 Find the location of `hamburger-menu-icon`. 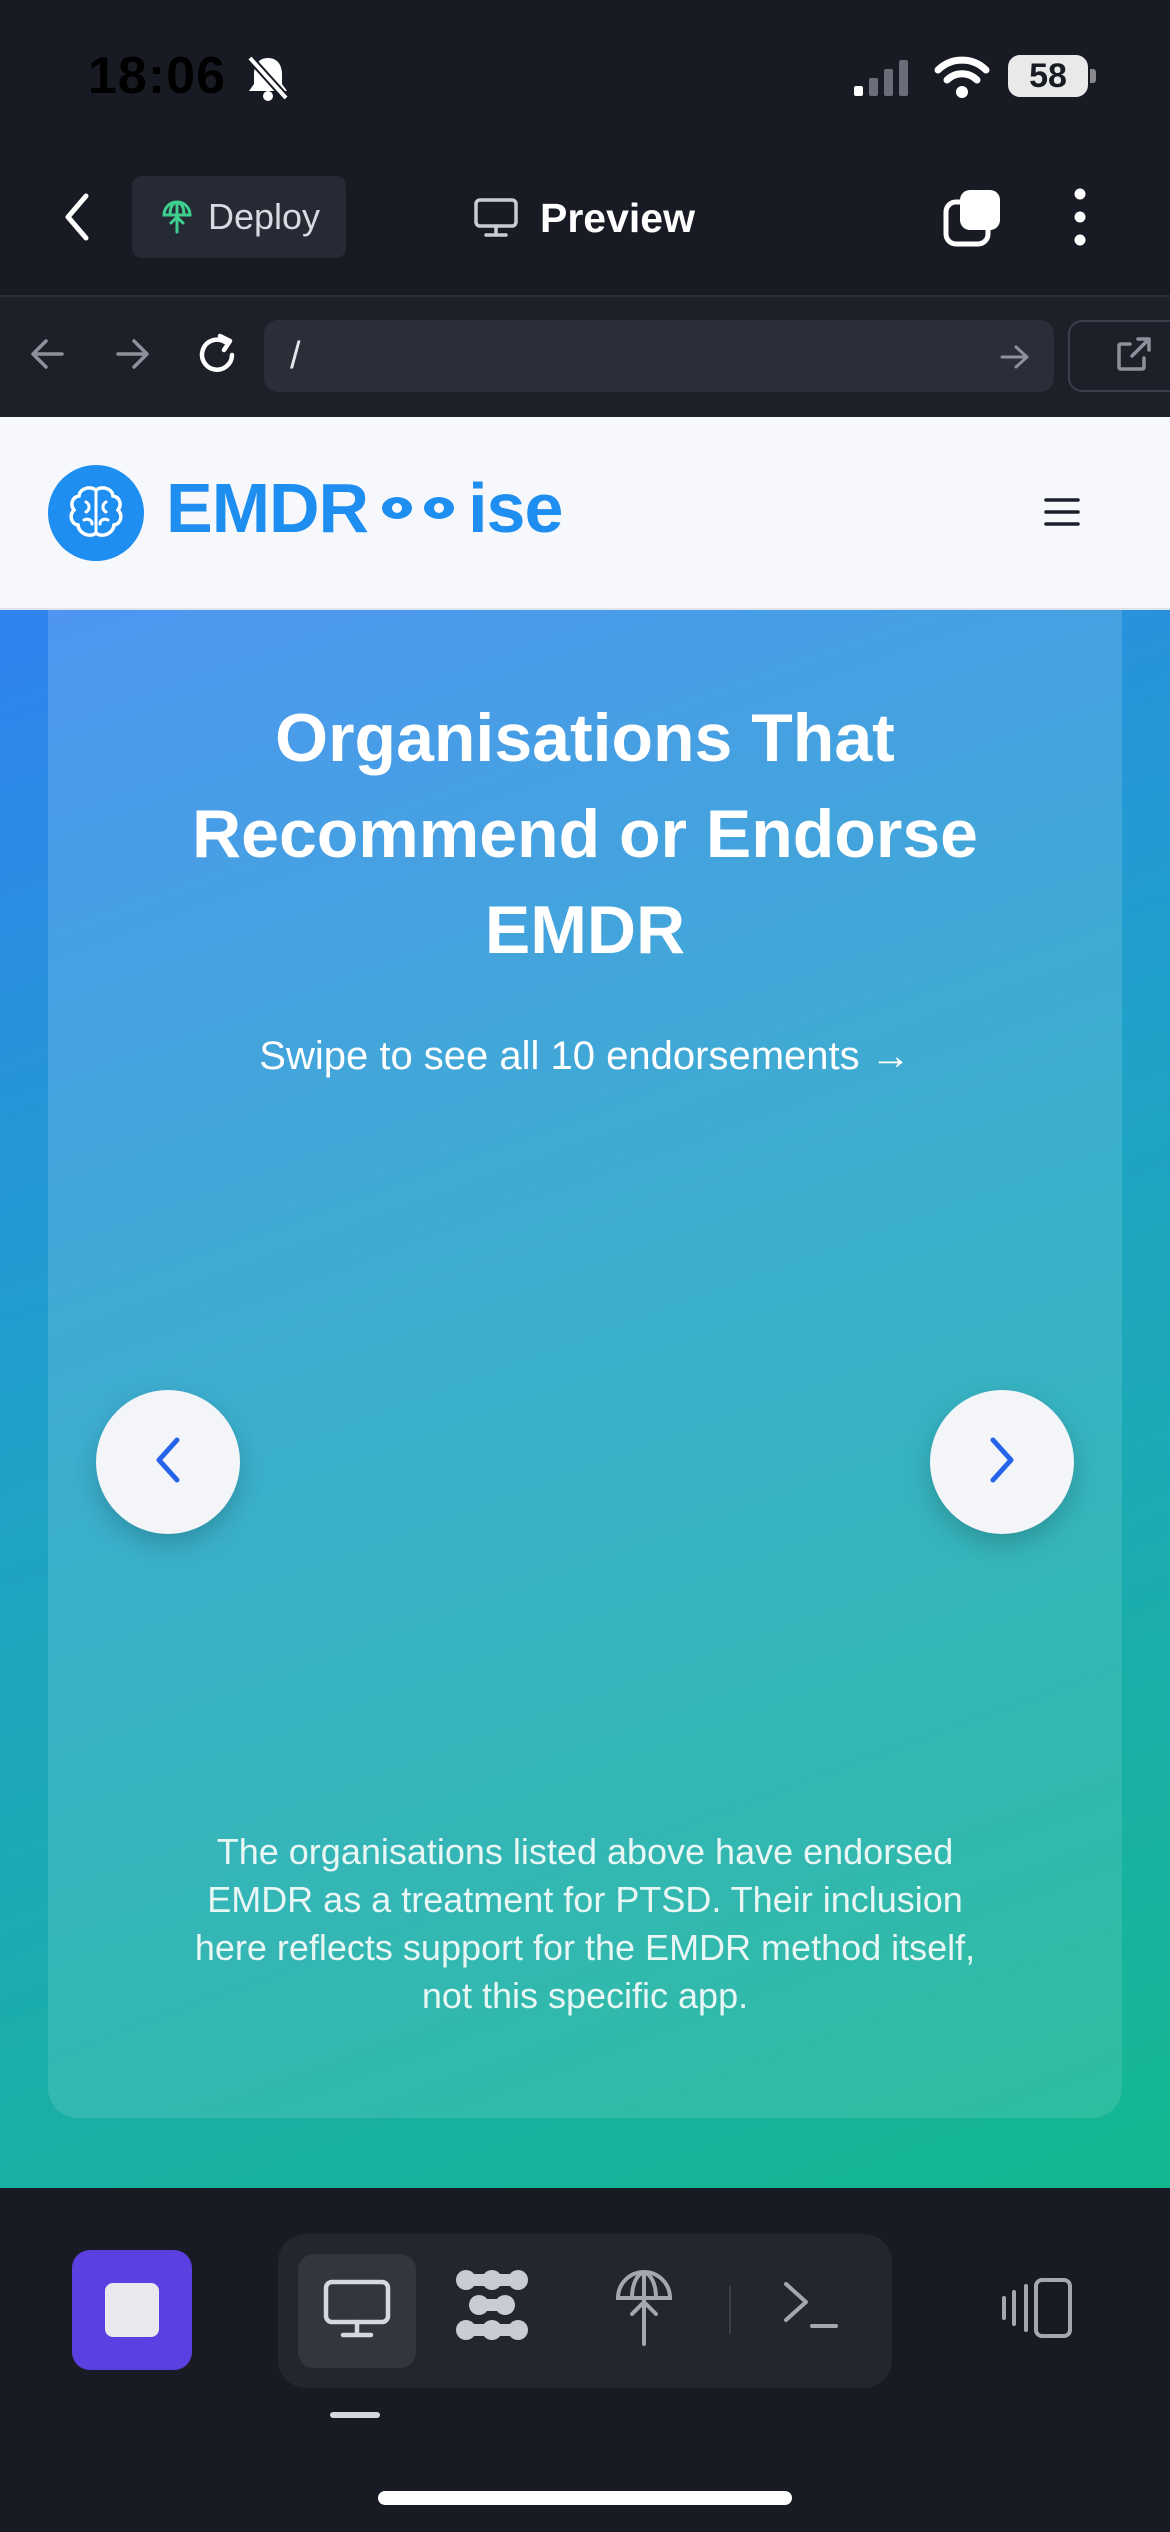

hamburger-menu-icon is located at coordinates (1062, 514).